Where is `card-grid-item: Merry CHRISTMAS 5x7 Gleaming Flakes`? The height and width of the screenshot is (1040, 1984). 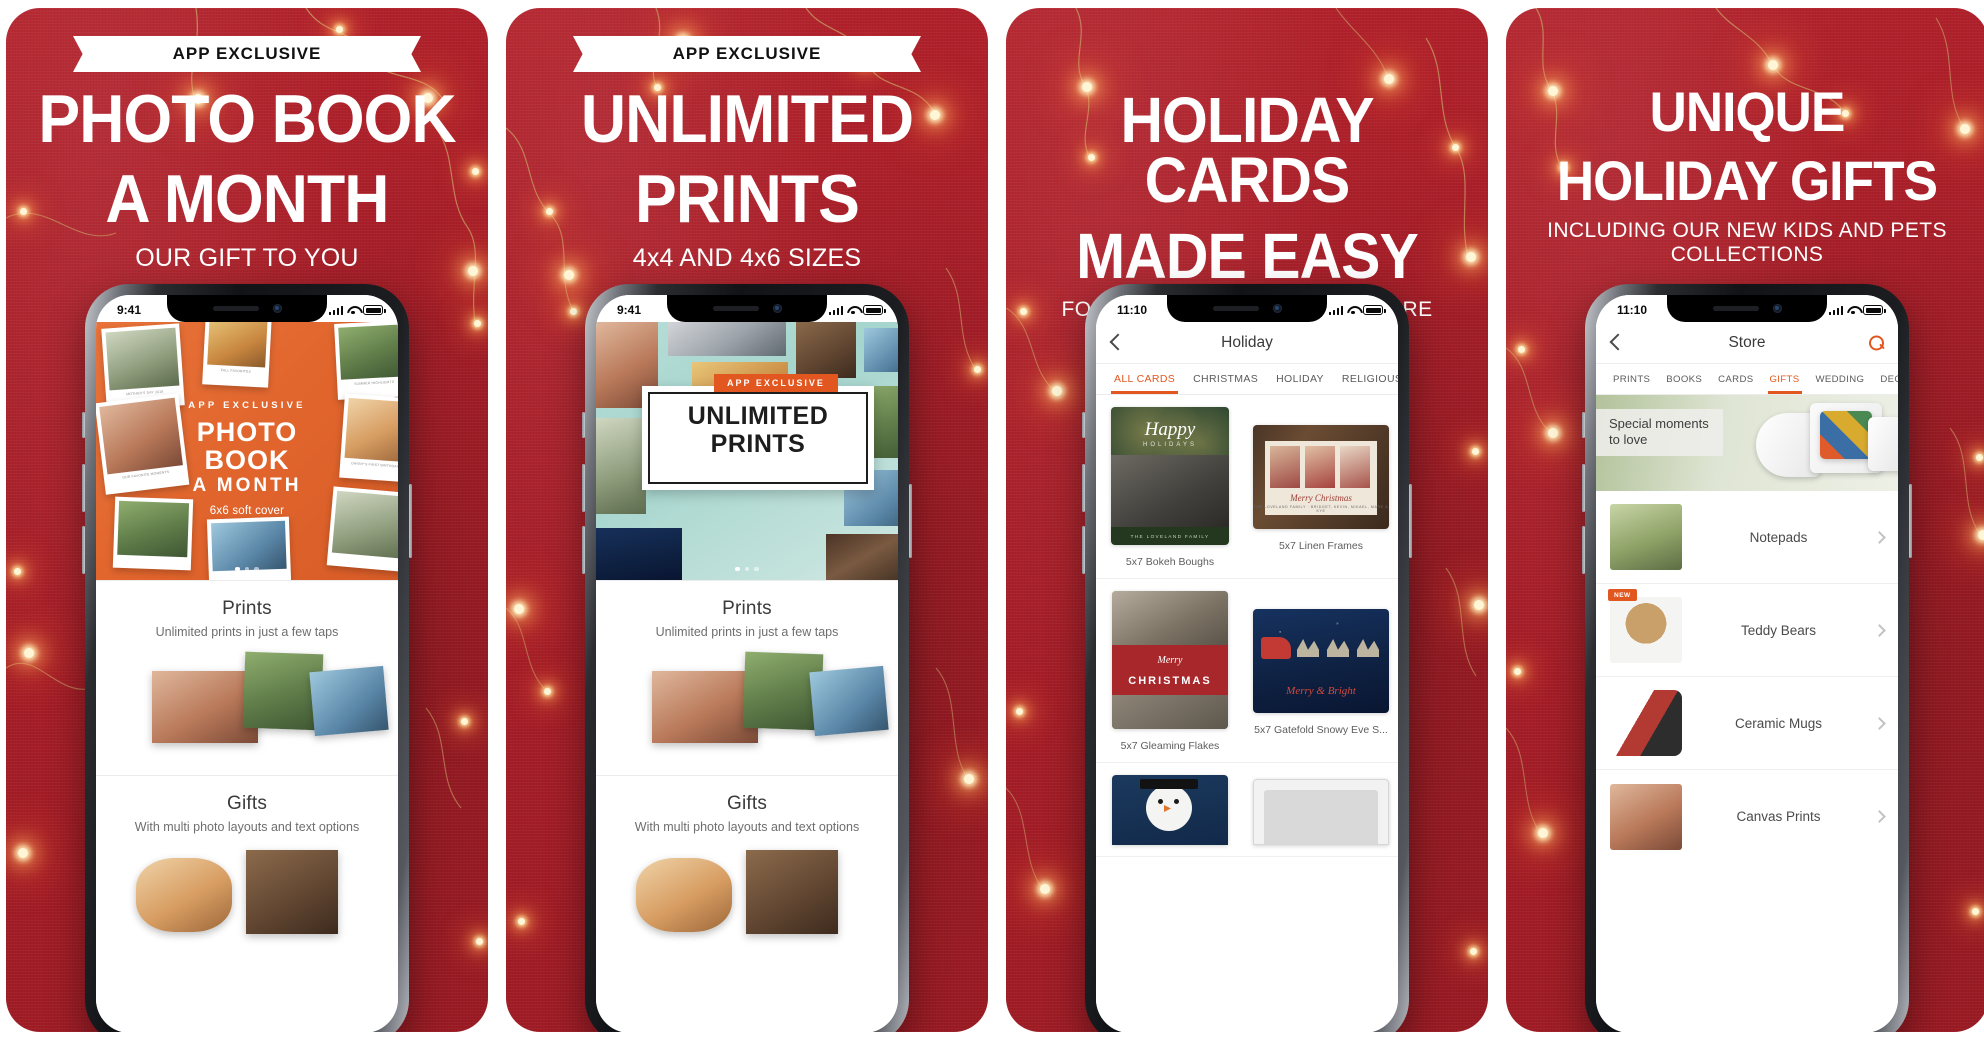
card-grid-item: Merry CHRISTMAS 5x7 Gleaming Flakes is located at coordinates (1170, 671).